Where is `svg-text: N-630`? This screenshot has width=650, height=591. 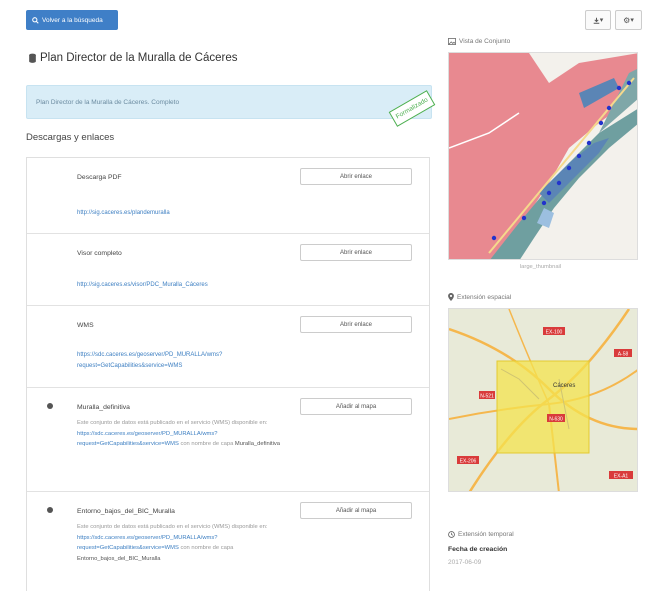 svg-text: N-630 is located at coordinates (556, 420).